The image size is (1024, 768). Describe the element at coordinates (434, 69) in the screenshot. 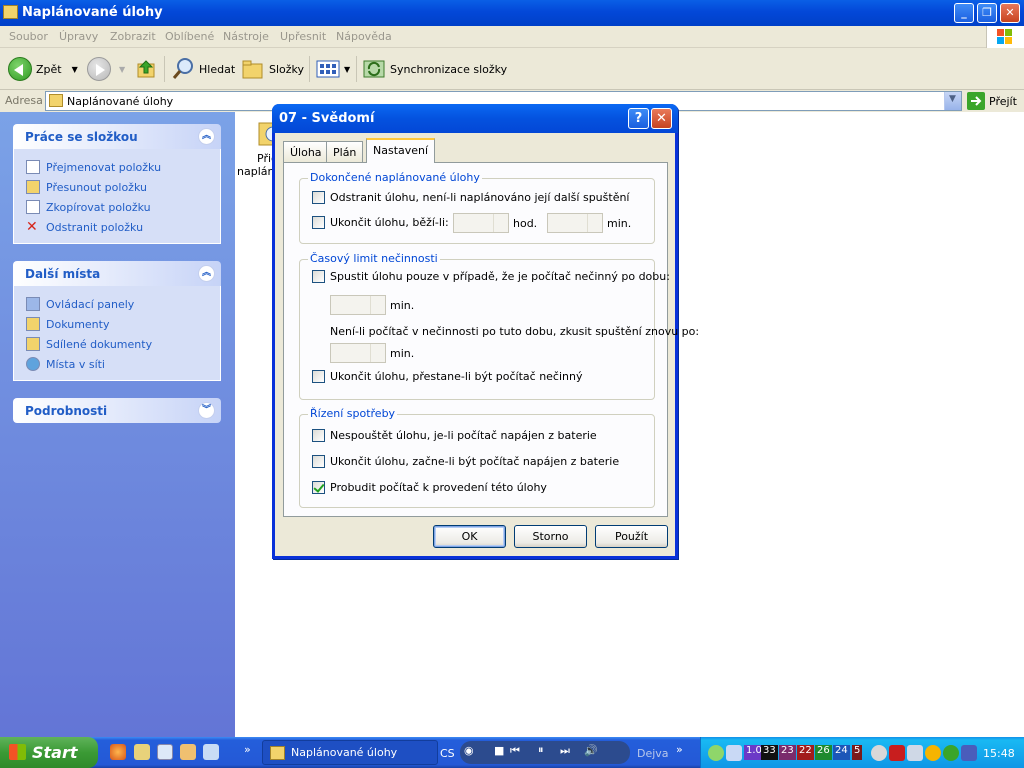

I see `sync-folder-button: Synchronizace složky` at that location.